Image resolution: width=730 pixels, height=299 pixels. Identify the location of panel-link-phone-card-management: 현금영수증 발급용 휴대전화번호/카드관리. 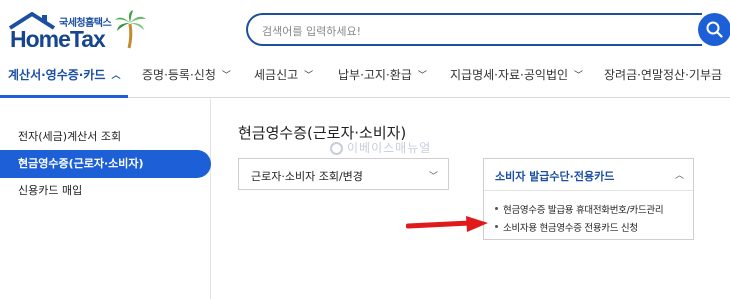
(579, 209).